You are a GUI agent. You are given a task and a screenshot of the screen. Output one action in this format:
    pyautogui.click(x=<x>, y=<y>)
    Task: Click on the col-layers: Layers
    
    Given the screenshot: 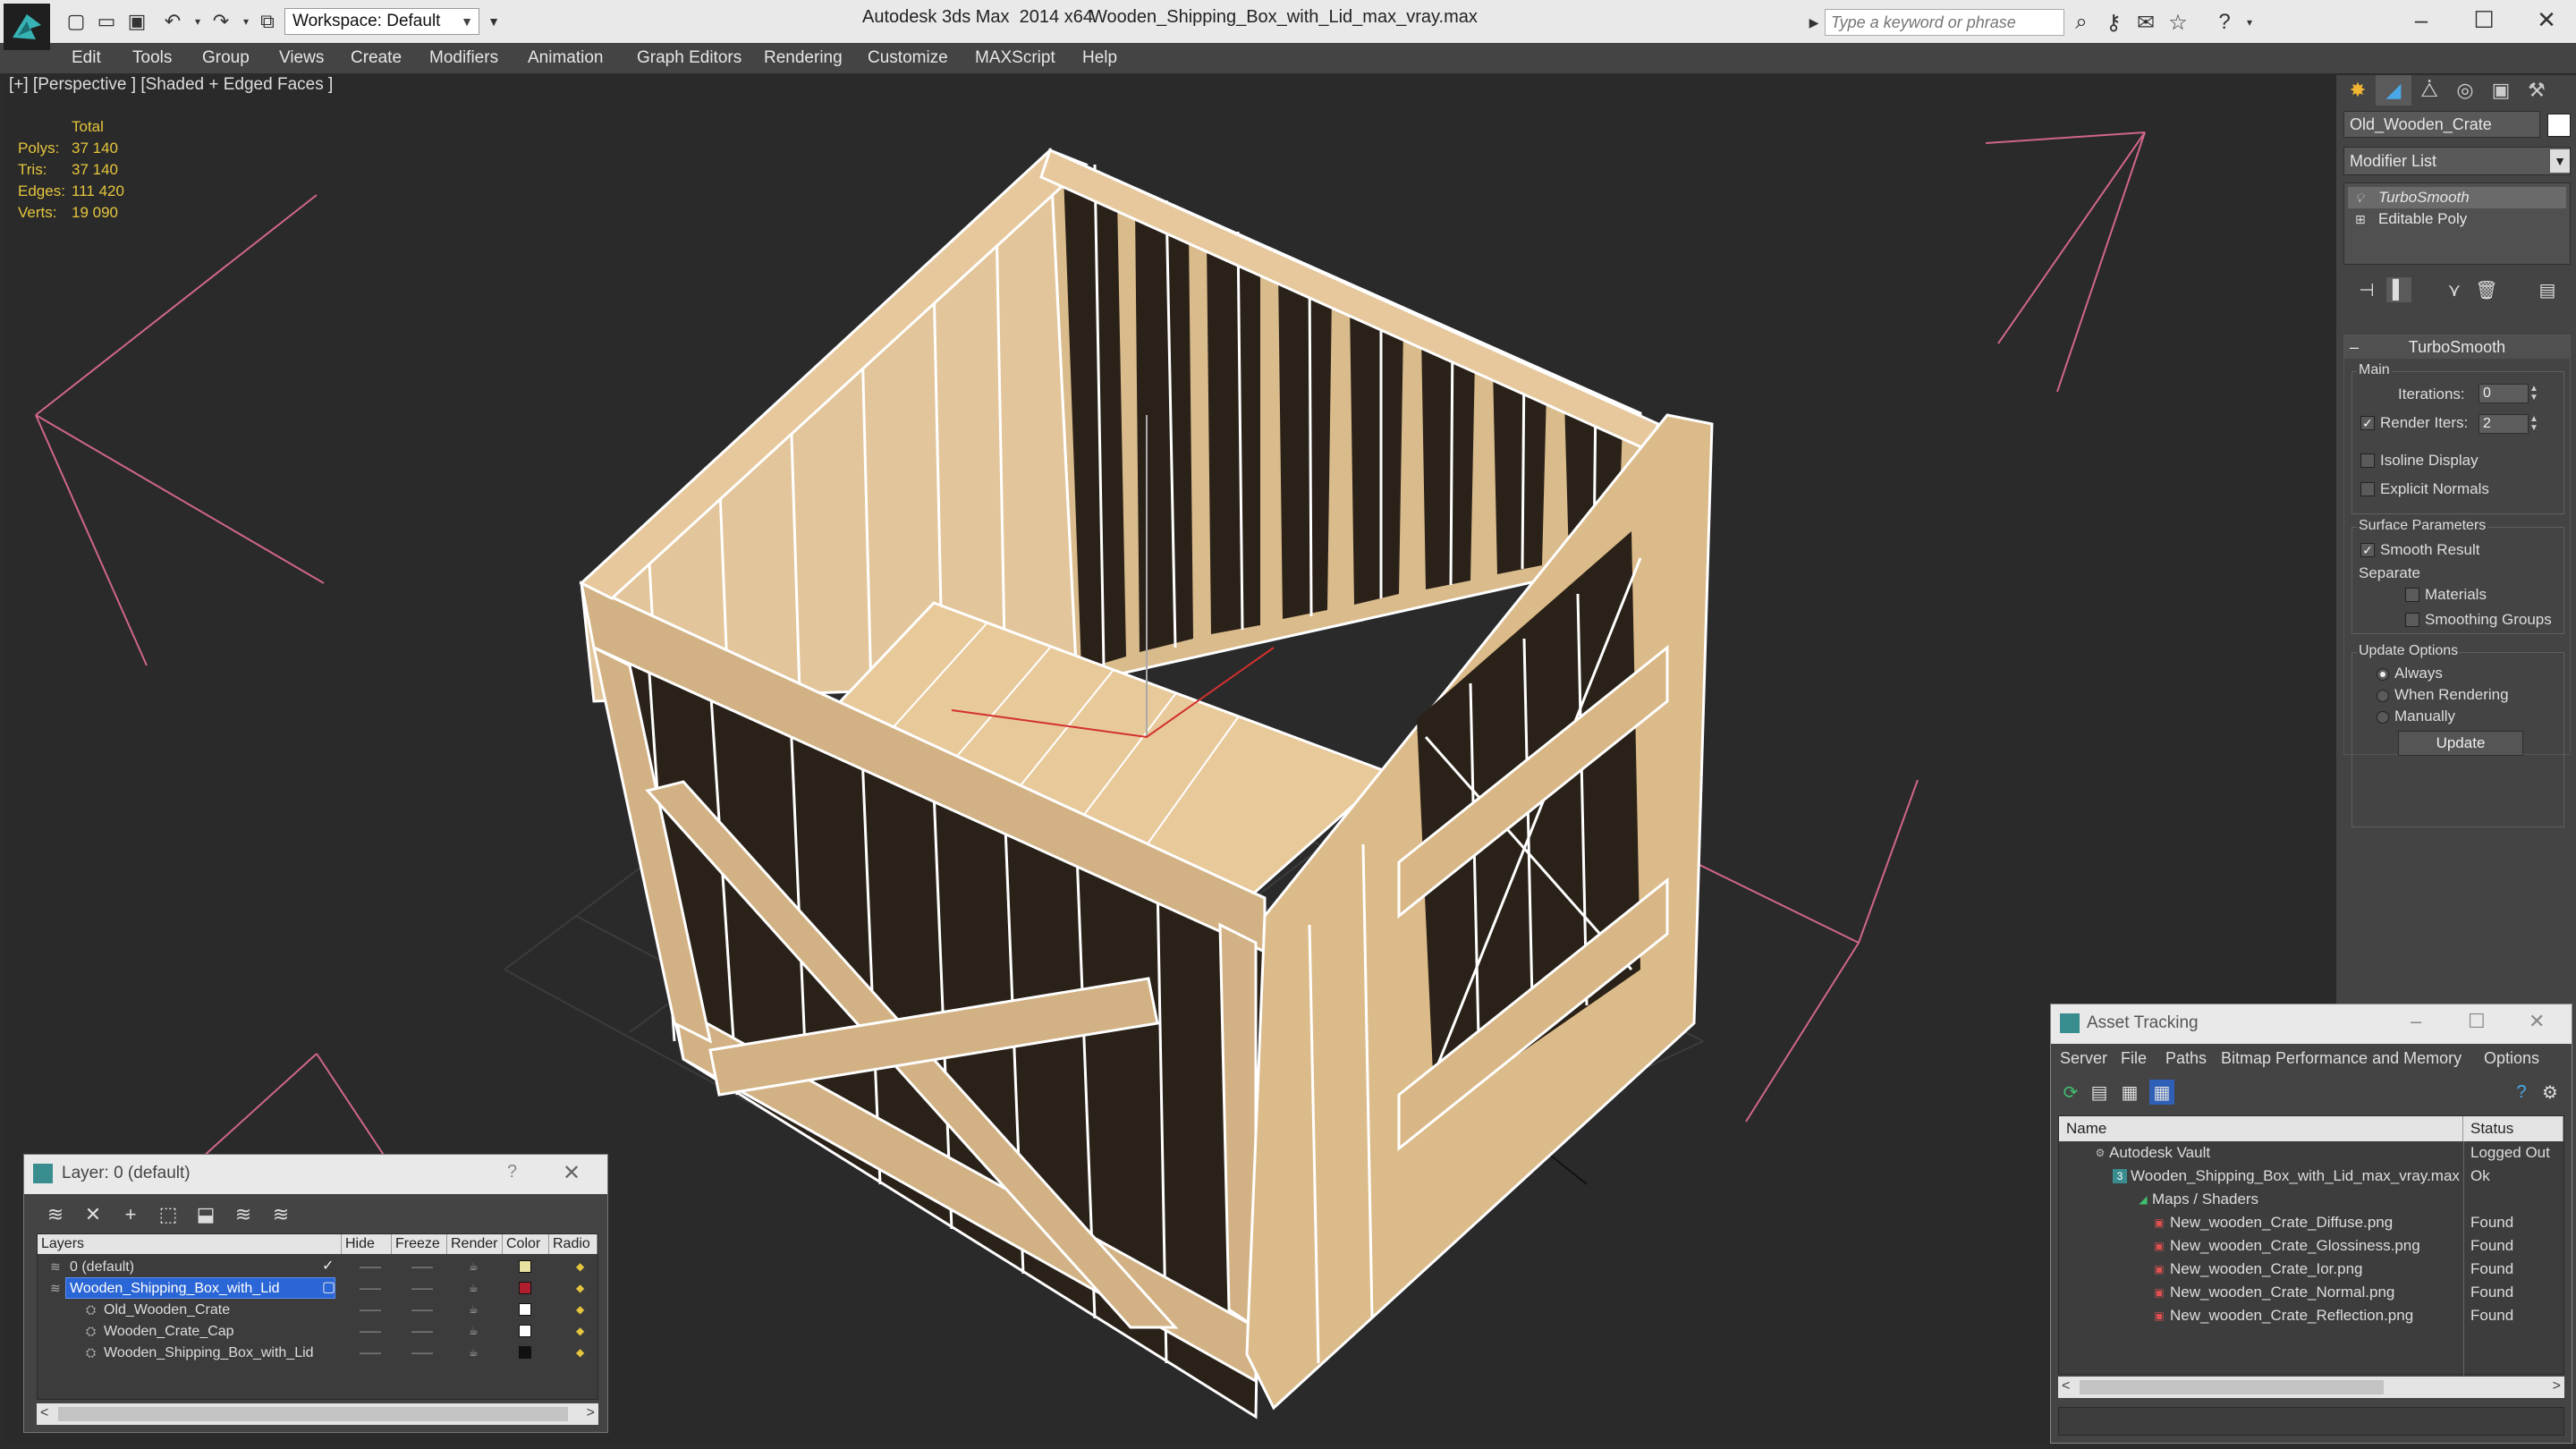 What is the action you would take?
    pyautogui.click(x=190, y=1244)
    